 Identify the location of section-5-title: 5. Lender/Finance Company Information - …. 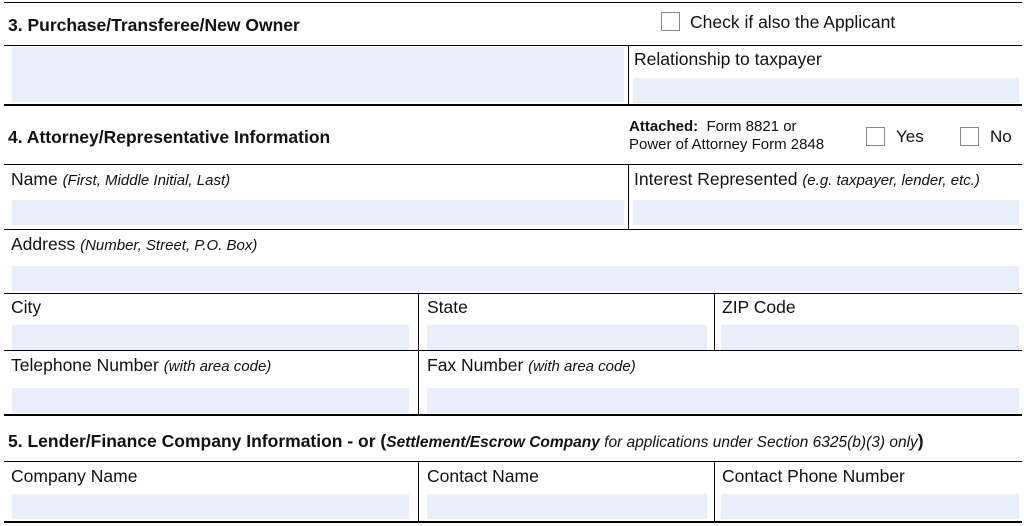
(466, 441).